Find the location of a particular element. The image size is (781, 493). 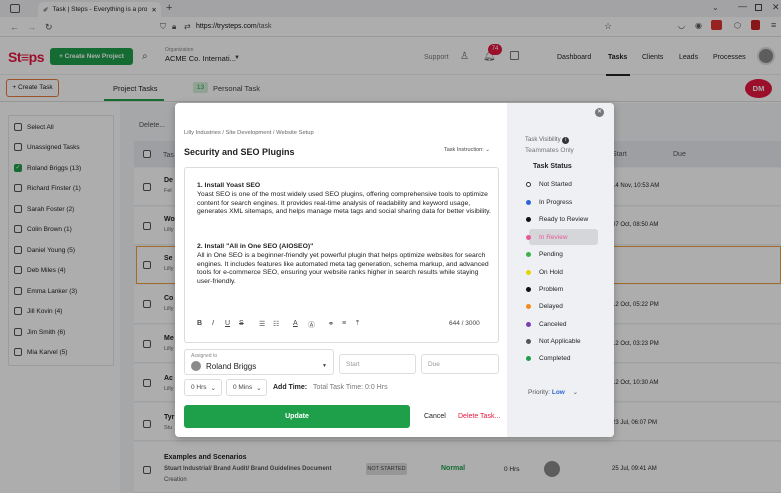

align-icon: ≡ is located at coordinates (344, 323).